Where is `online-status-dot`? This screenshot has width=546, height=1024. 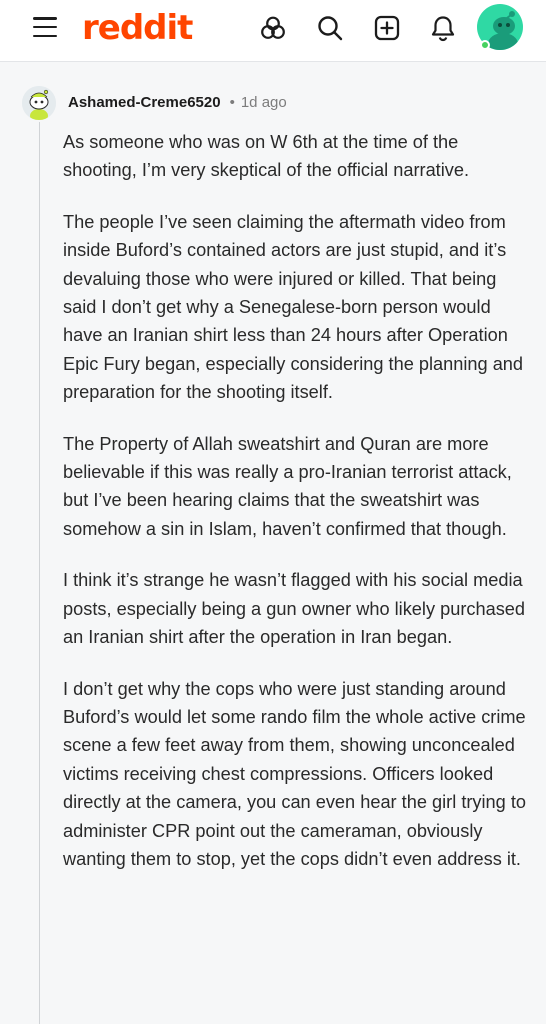
online-status-dot is located at coordinates (485, 45).